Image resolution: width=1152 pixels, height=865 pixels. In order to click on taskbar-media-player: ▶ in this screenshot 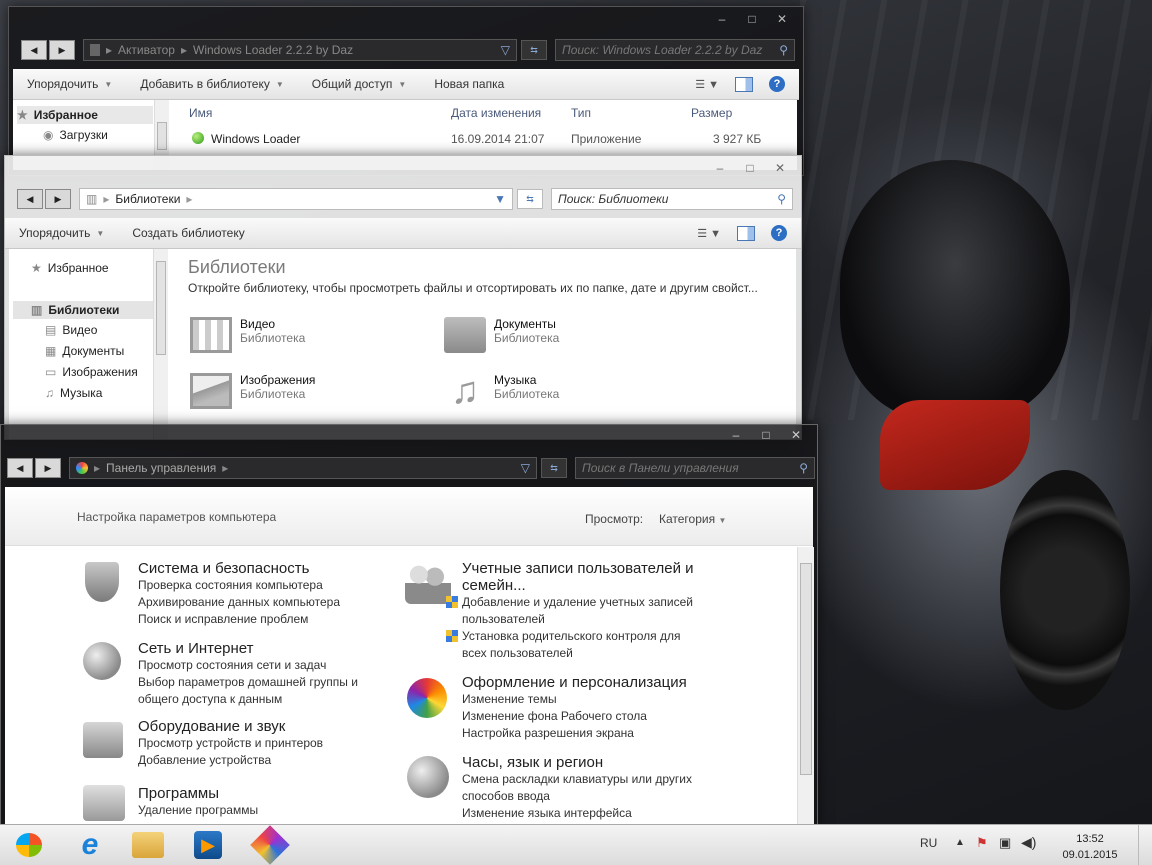, I will do `click(208, 845)`.